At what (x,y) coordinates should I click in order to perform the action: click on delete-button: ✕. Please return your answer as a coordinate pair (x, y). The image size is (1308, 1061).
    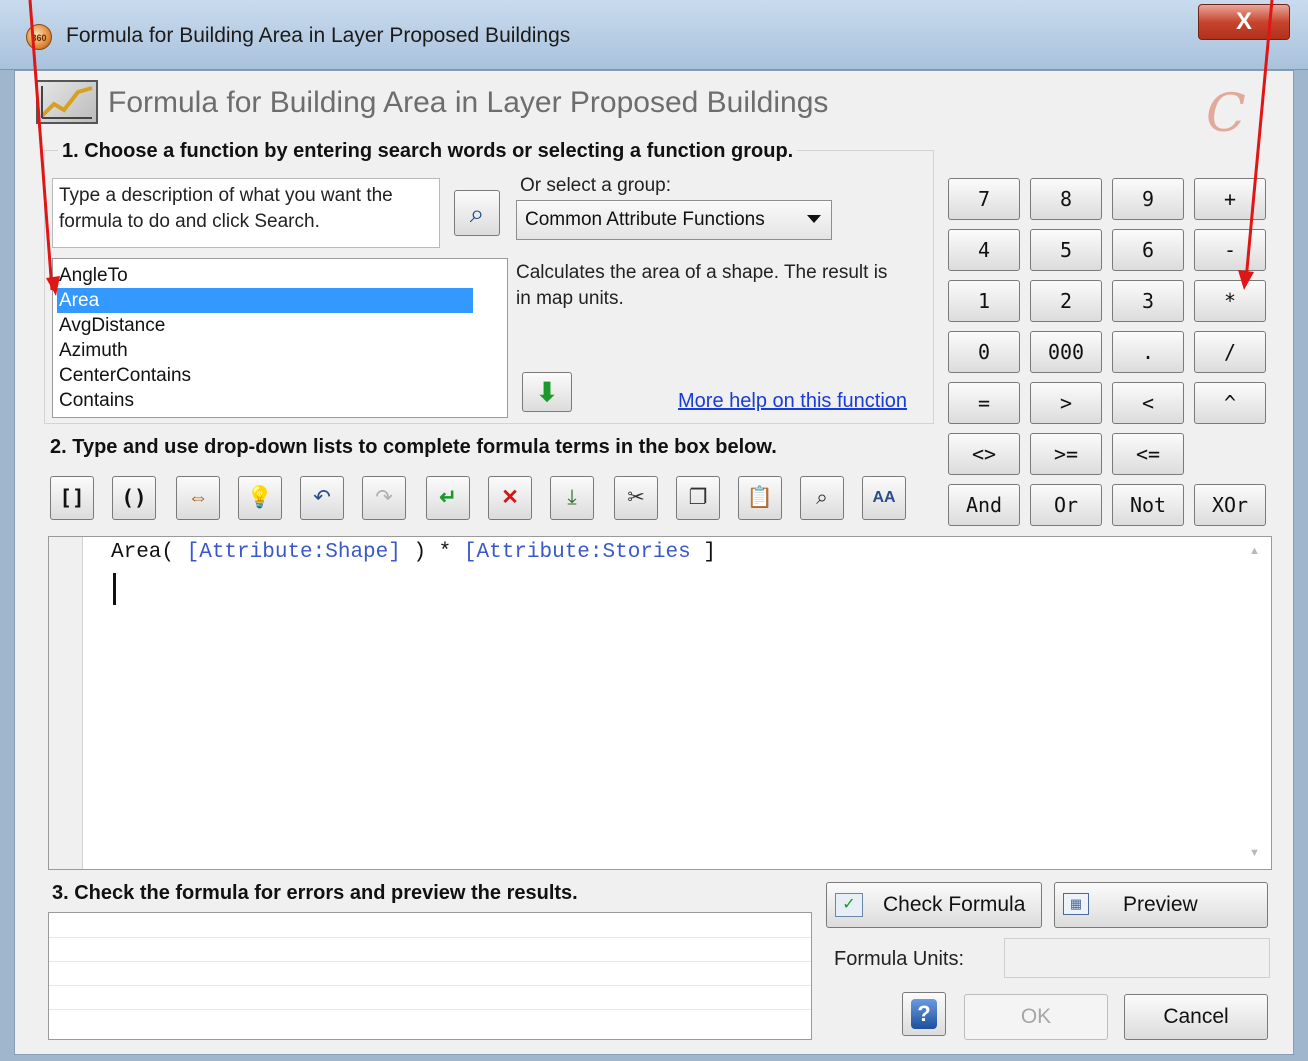
    Looking at the image, I should click on (510, 498).